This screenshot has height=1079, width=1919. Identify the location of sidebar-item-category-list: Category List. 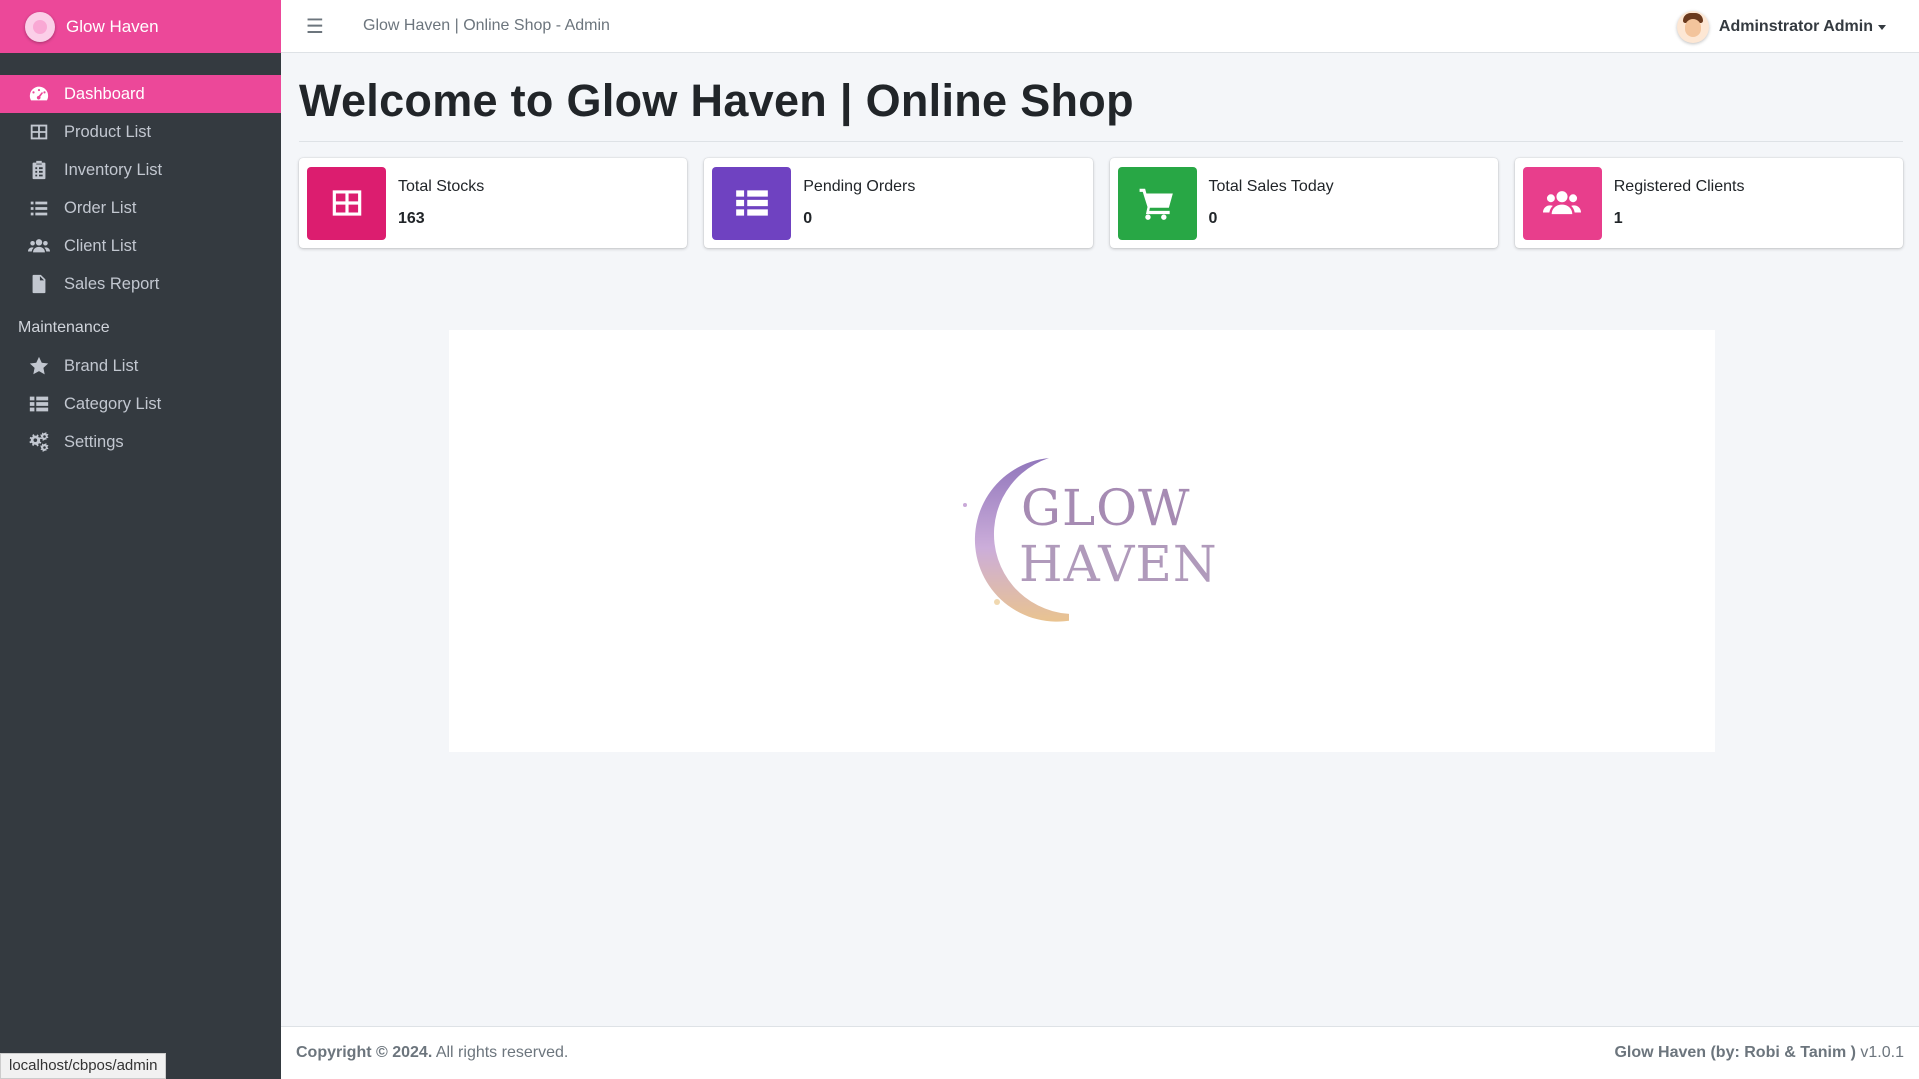
(140, 404).